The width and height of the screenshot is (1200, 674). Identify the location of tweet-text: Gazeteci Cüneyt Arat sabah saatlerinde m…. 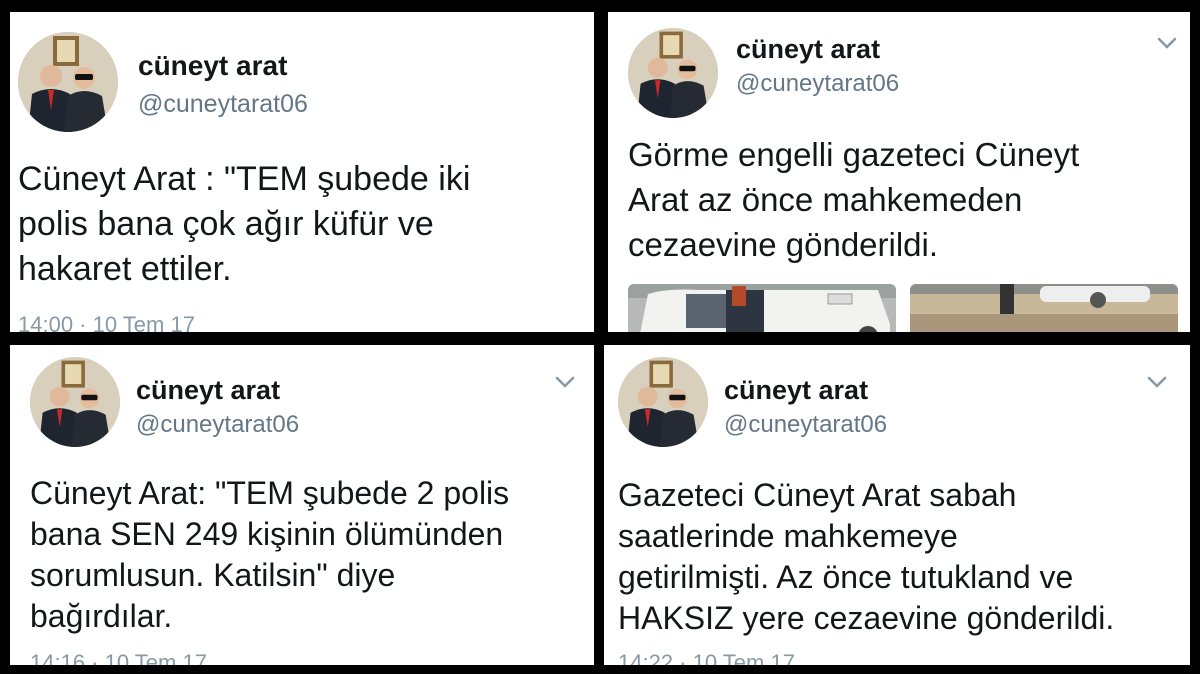
(866, 556).